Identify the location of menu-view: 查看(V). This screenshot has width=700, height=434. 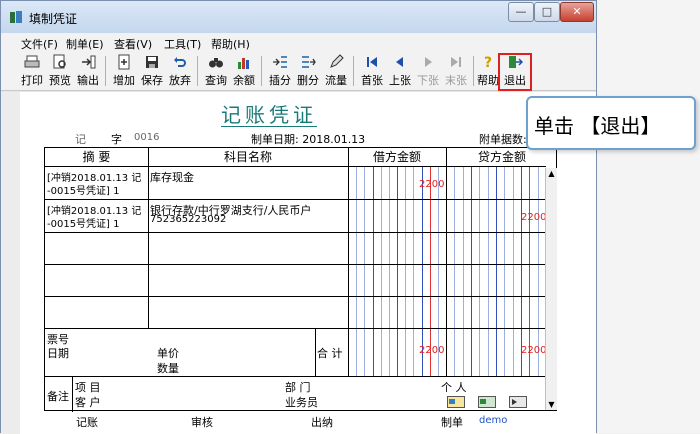
(133, 44).